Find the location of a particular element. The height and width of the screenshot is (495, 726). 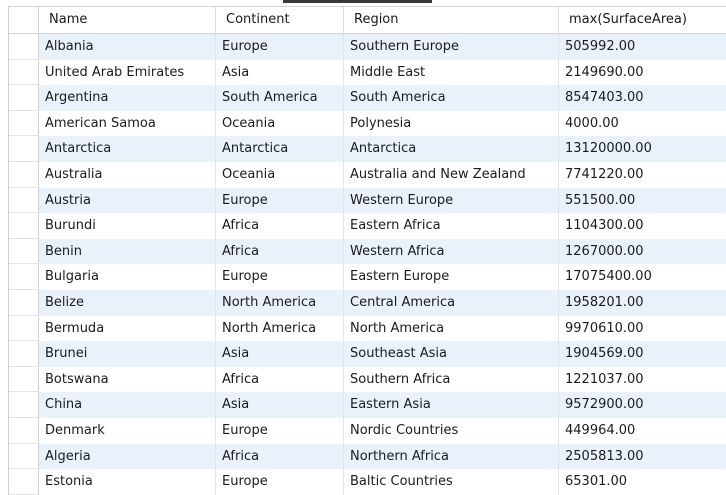

cell-max-surface-area: 65301.00 is located at coordinates (642, 482).